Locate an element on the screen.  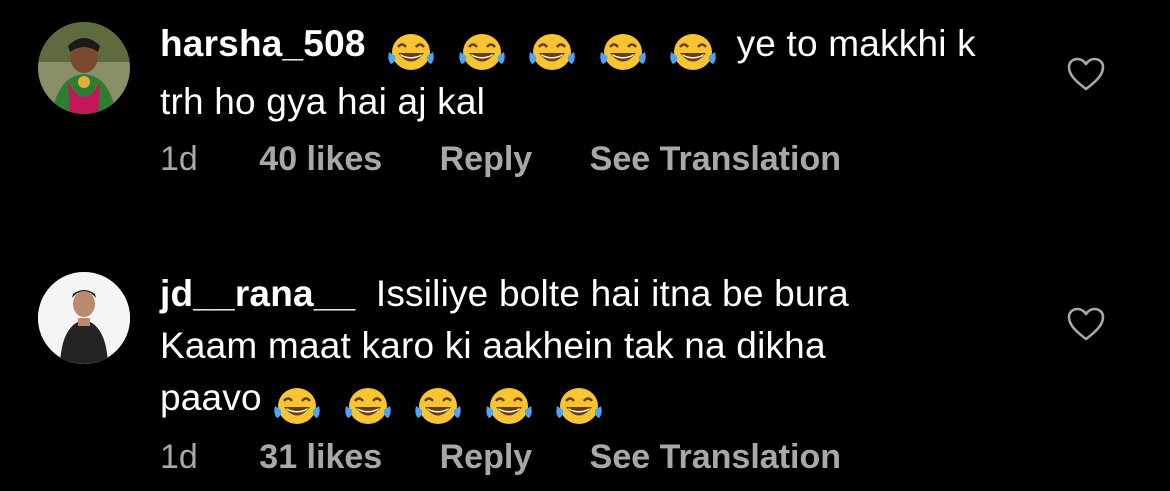
comment-text-line: trh ho gya hai aj kal is located at coordinates (323, 101).